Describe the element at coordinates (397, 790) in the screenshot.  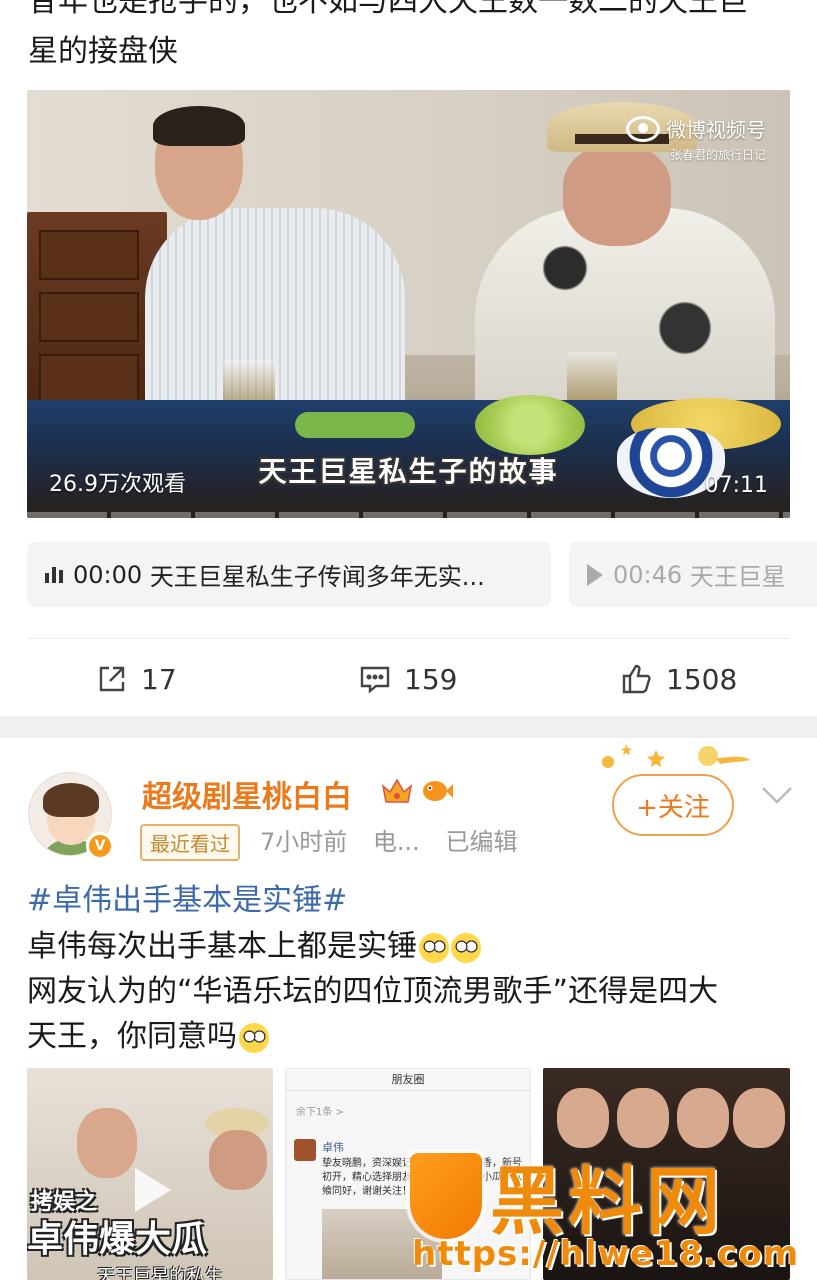
I see `crown-icon` at that location.